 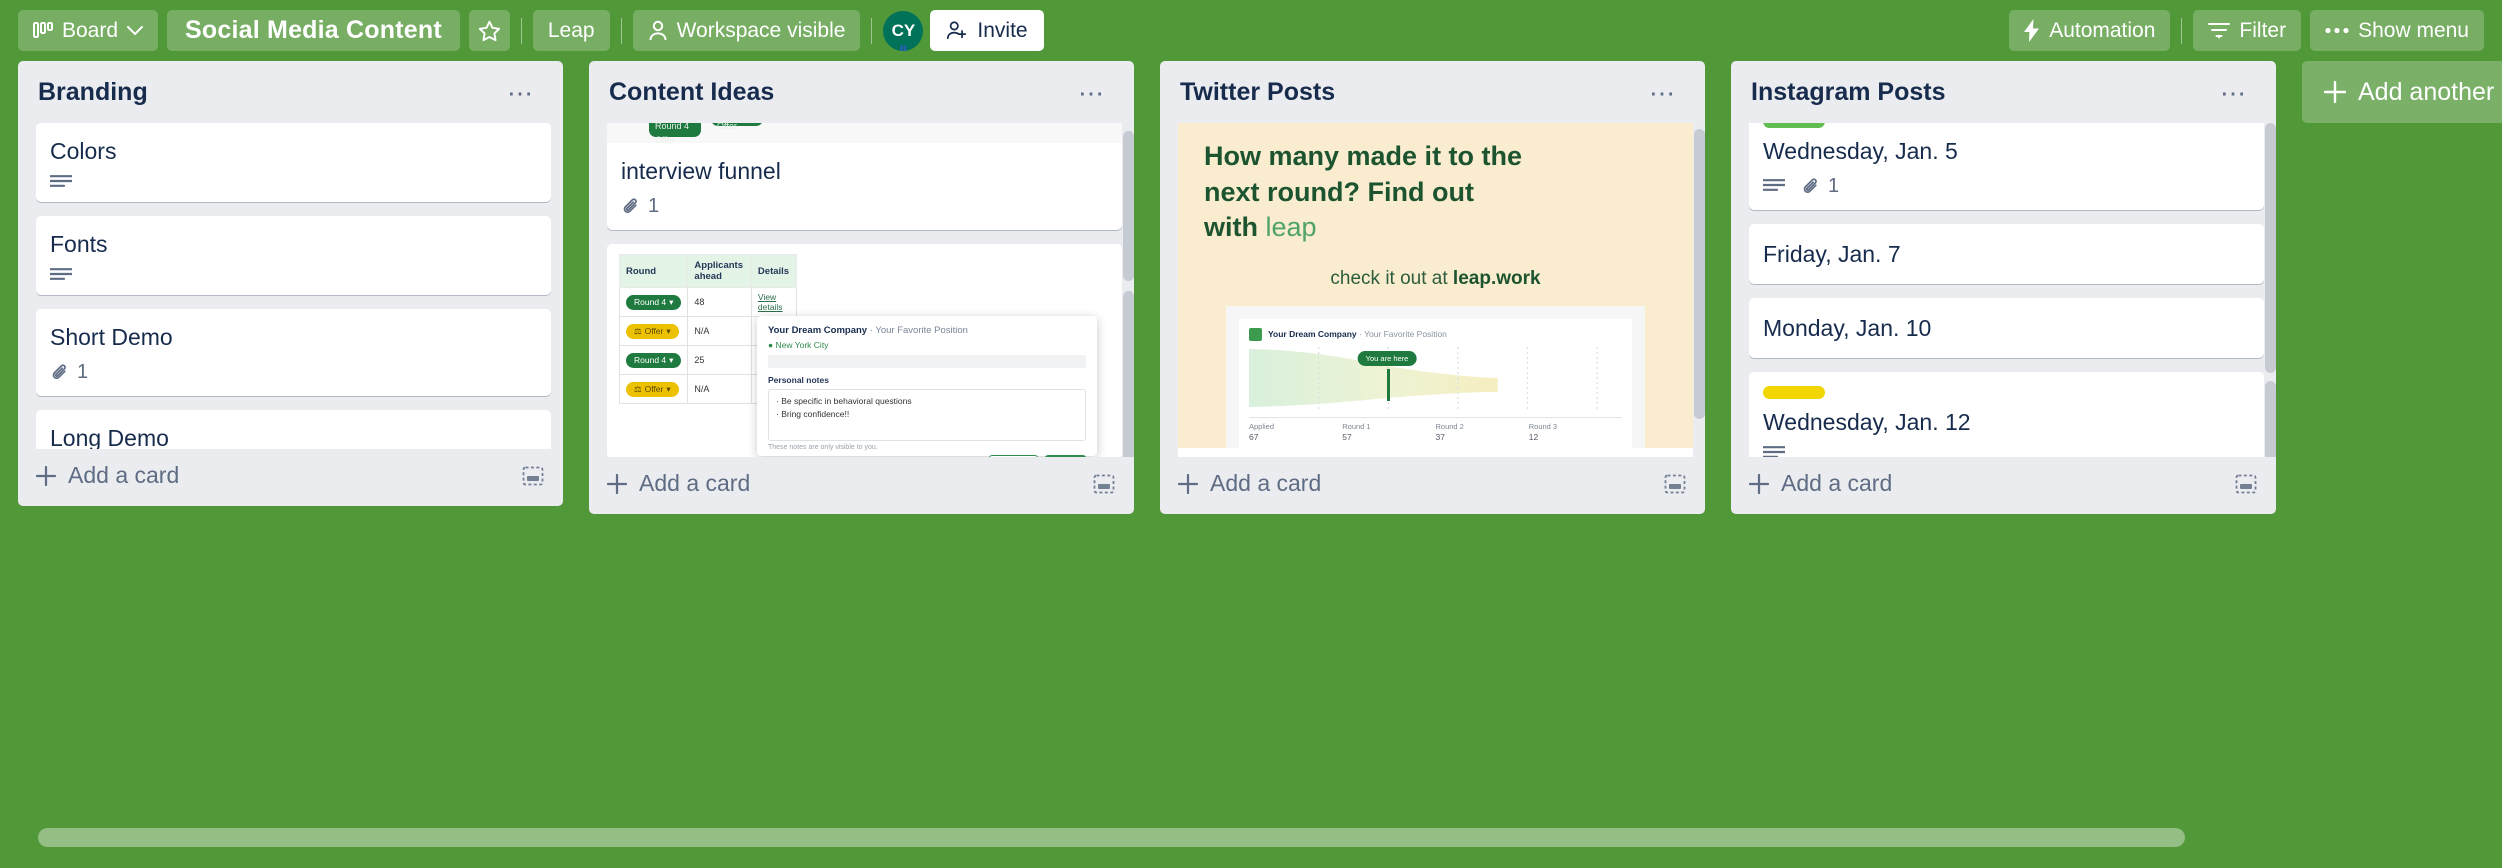 I want to click on double-chevron-up-icon: «, so click(x=903, y=47).